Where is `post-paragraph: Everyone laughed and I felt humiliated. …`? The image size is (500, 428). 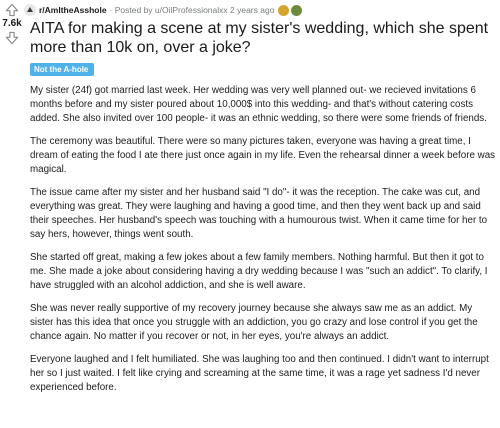
post-paragraph: Everyone laughed and I felt humiliated. … is located at coordinates (259, 373).